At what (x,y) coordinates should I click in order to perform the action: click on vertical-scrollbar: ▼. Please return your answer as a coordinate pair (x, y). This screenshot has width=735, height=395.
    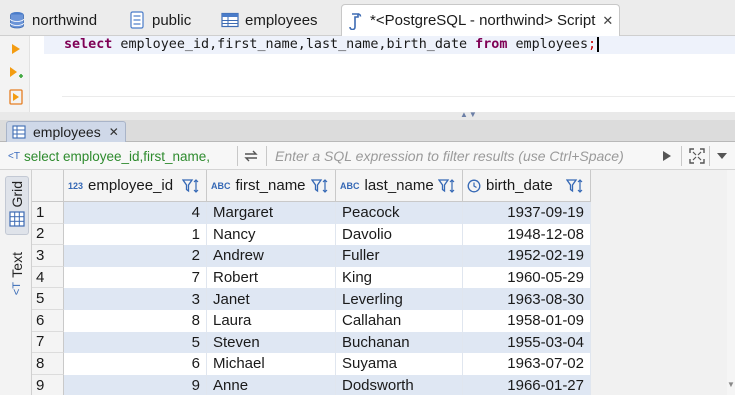
    Looking at the image, I should click on (731, 282).